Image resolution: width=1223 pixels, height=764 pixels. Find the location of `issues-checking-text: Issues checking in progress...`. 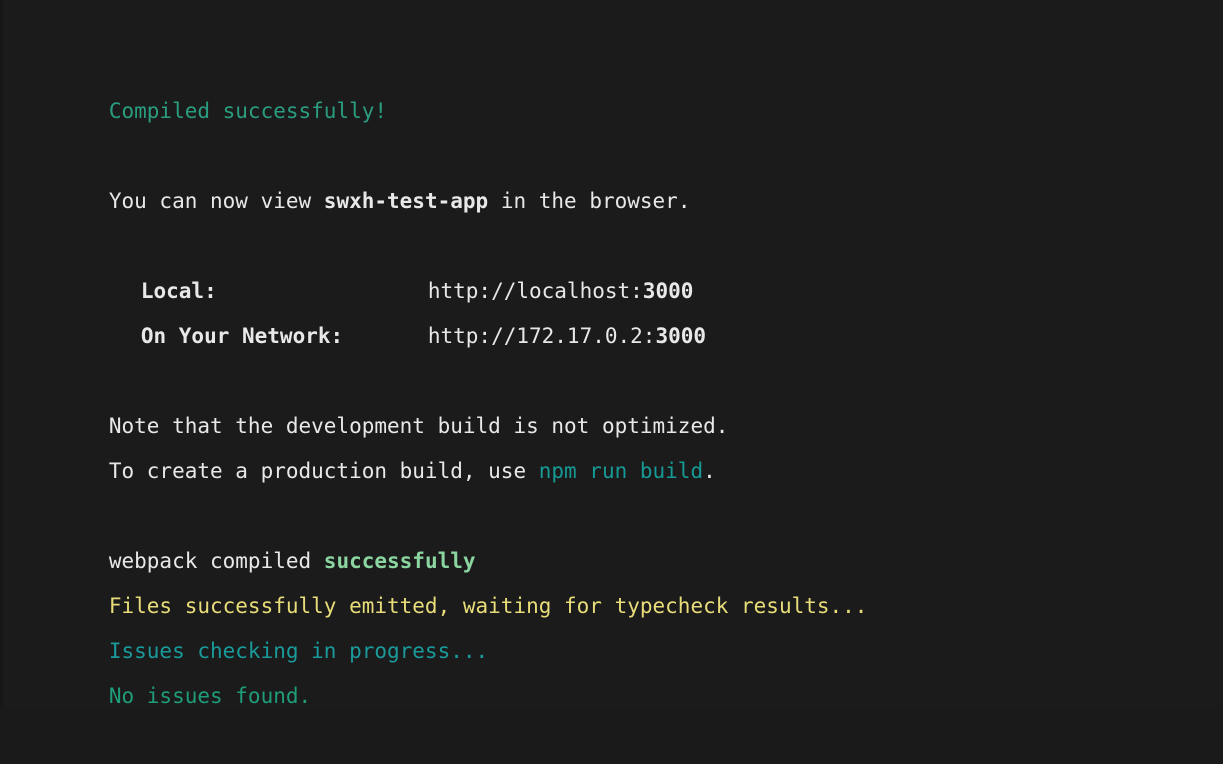

issues-checking-text: Issues checking in progress... is located at coordinates (298, 651).